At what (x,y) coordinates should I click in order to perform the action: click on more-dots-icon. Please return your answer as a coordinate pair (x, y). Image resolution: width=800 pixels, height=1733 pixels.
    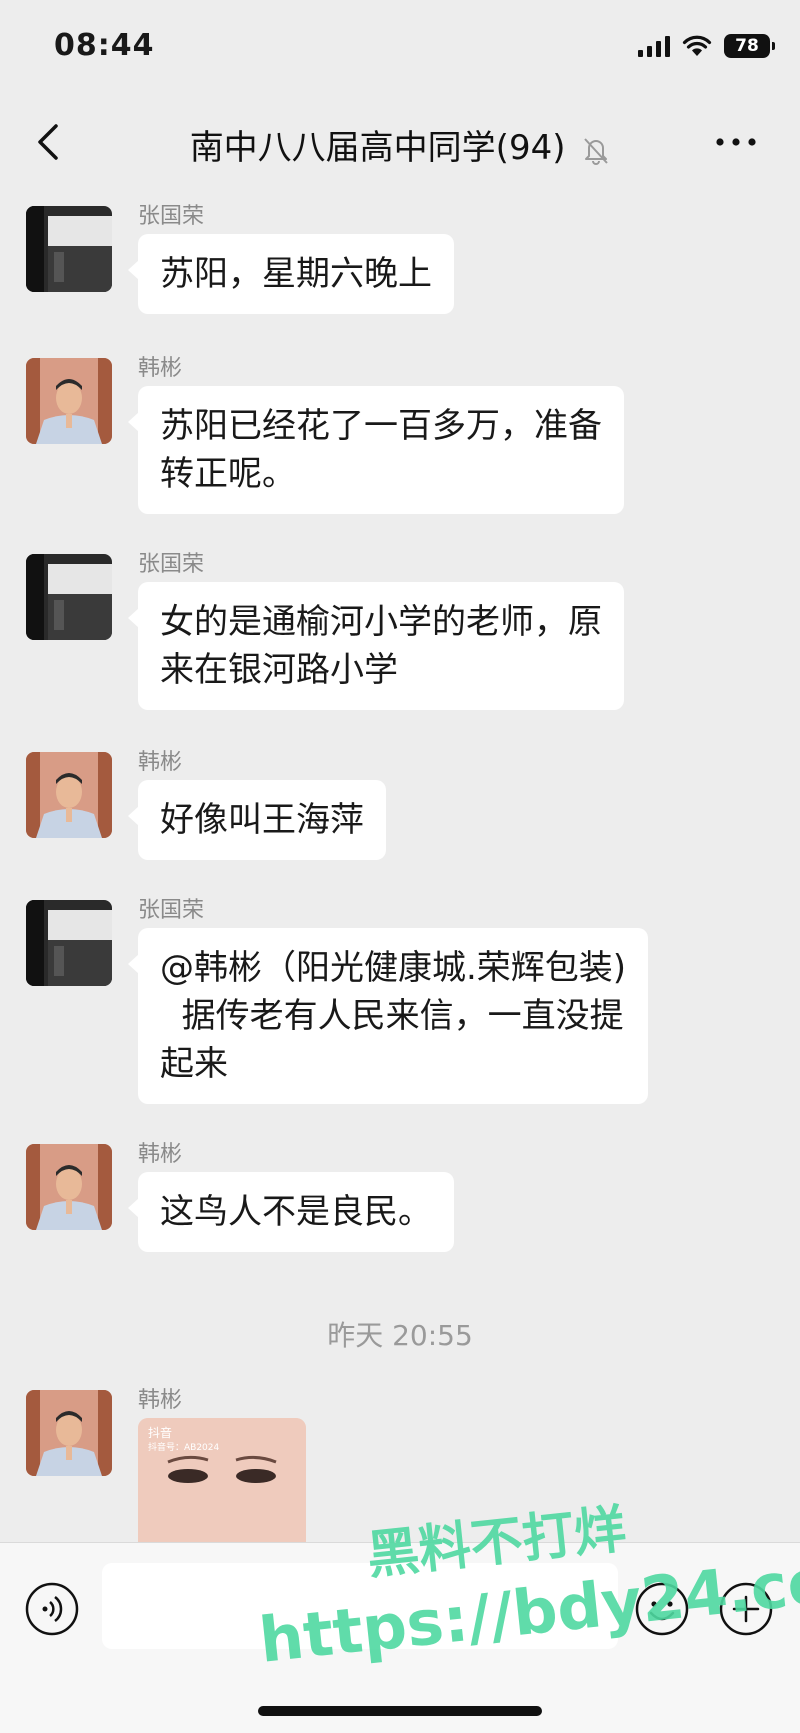
    Looking at the image, I should click on (736, 142).